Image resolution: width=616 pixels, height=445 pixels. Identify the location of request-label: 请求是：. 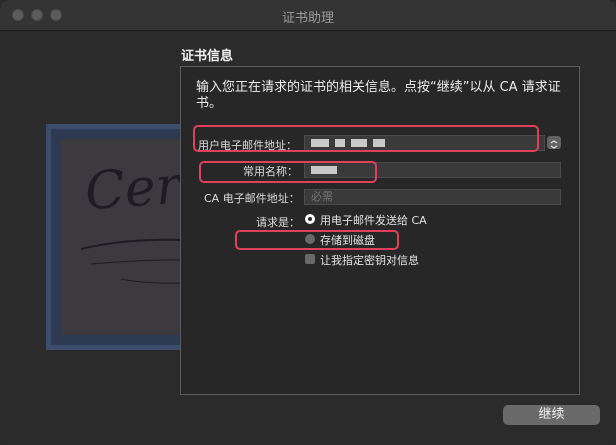
(278, 222).